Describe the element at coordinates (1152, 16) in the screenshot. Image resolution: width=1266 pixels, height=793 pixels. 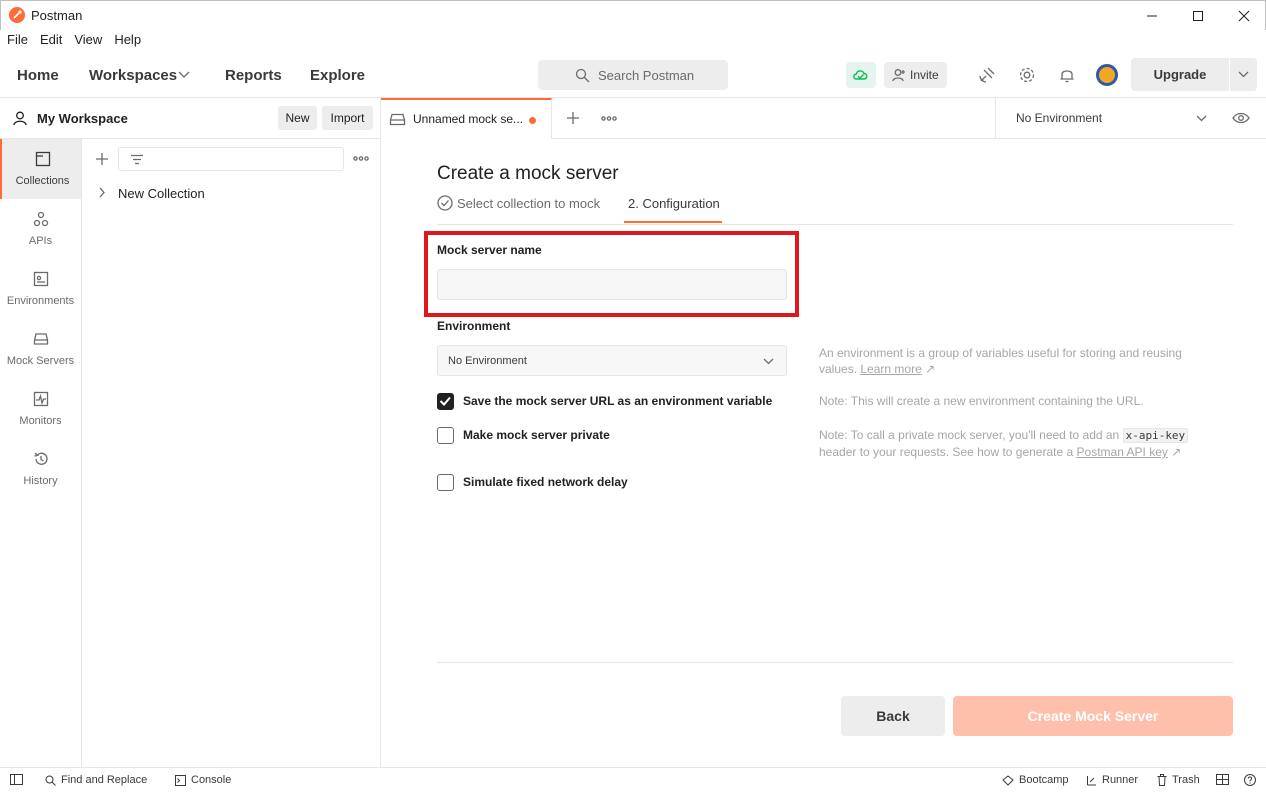
I see `minimize-button` at that location.